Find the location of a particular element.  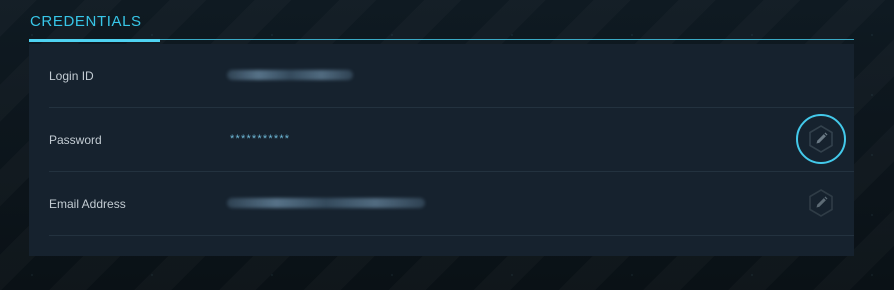

email-value-obscured is located at coordinates (326, 203).